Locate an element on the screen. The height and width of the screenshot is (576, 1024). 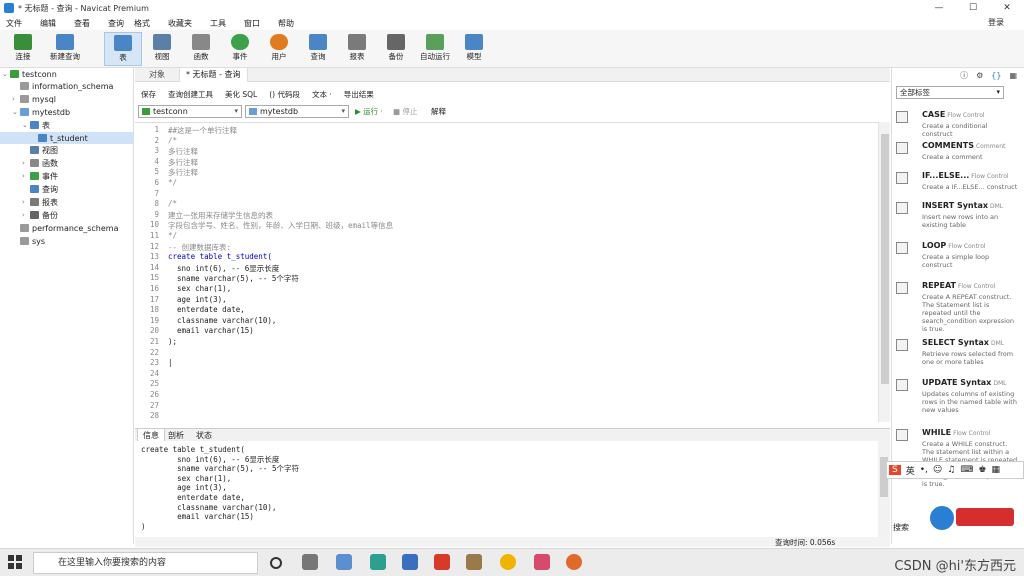
code-line: create table t_student( is located at coordinates (220, 256).